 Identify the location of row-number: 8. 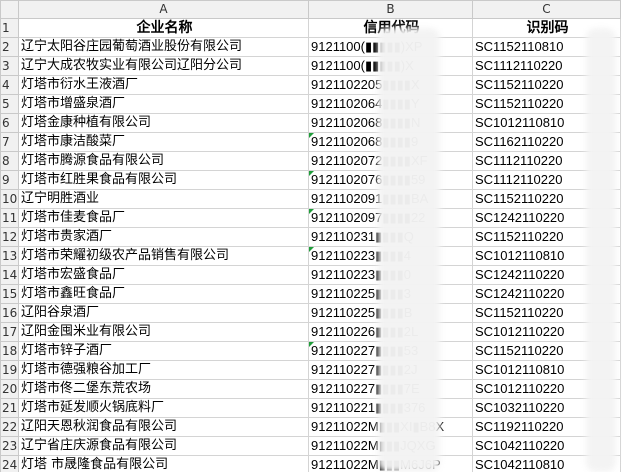
(9, 161).